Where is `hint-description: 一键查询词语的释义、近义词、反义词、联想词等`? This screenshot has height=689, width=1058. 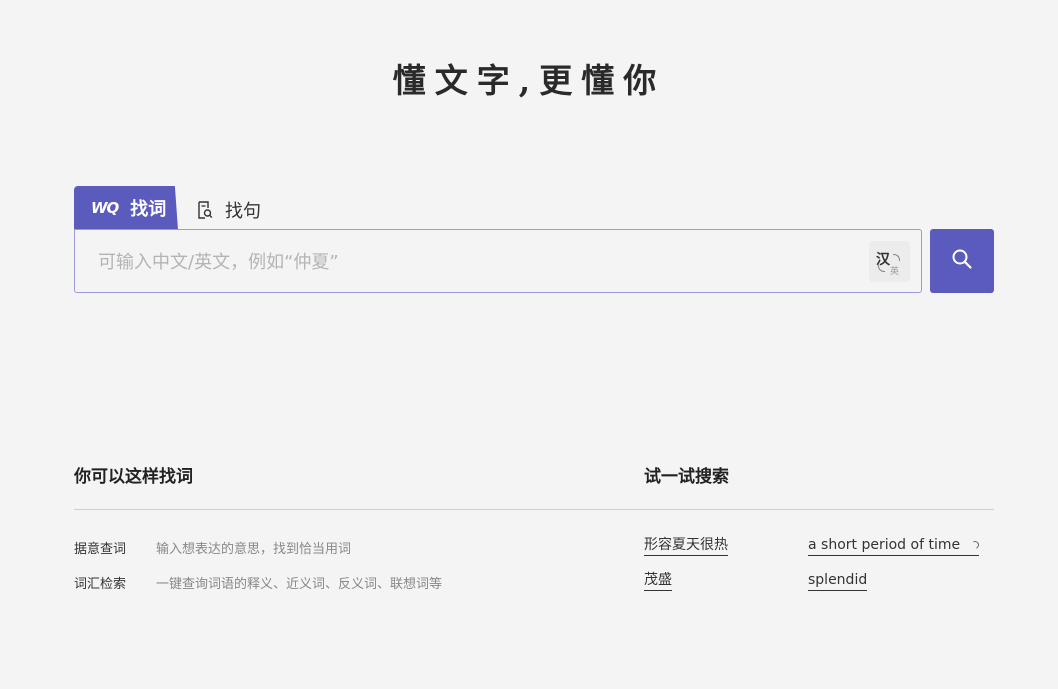 hint-description: 一键查询词语的释义、近义词、反义词、联想词等 is located at coordinates (299, 584).